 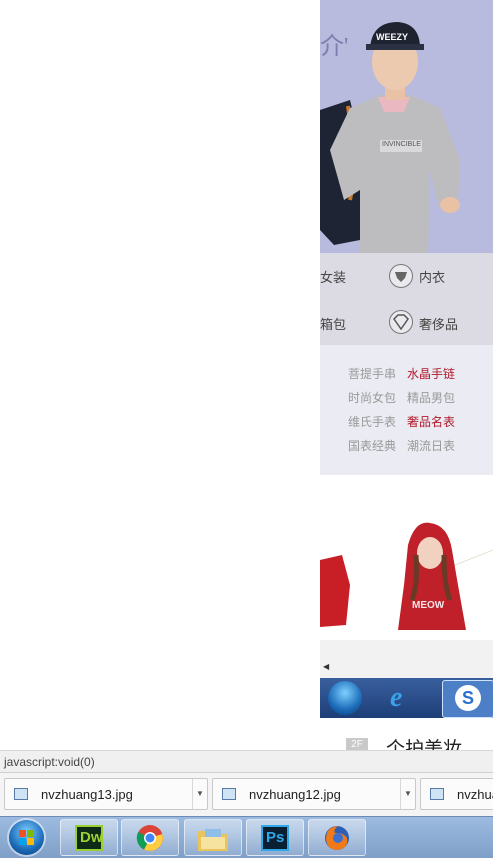 I want to click on chrome-icon, so click(x=149, y=838).